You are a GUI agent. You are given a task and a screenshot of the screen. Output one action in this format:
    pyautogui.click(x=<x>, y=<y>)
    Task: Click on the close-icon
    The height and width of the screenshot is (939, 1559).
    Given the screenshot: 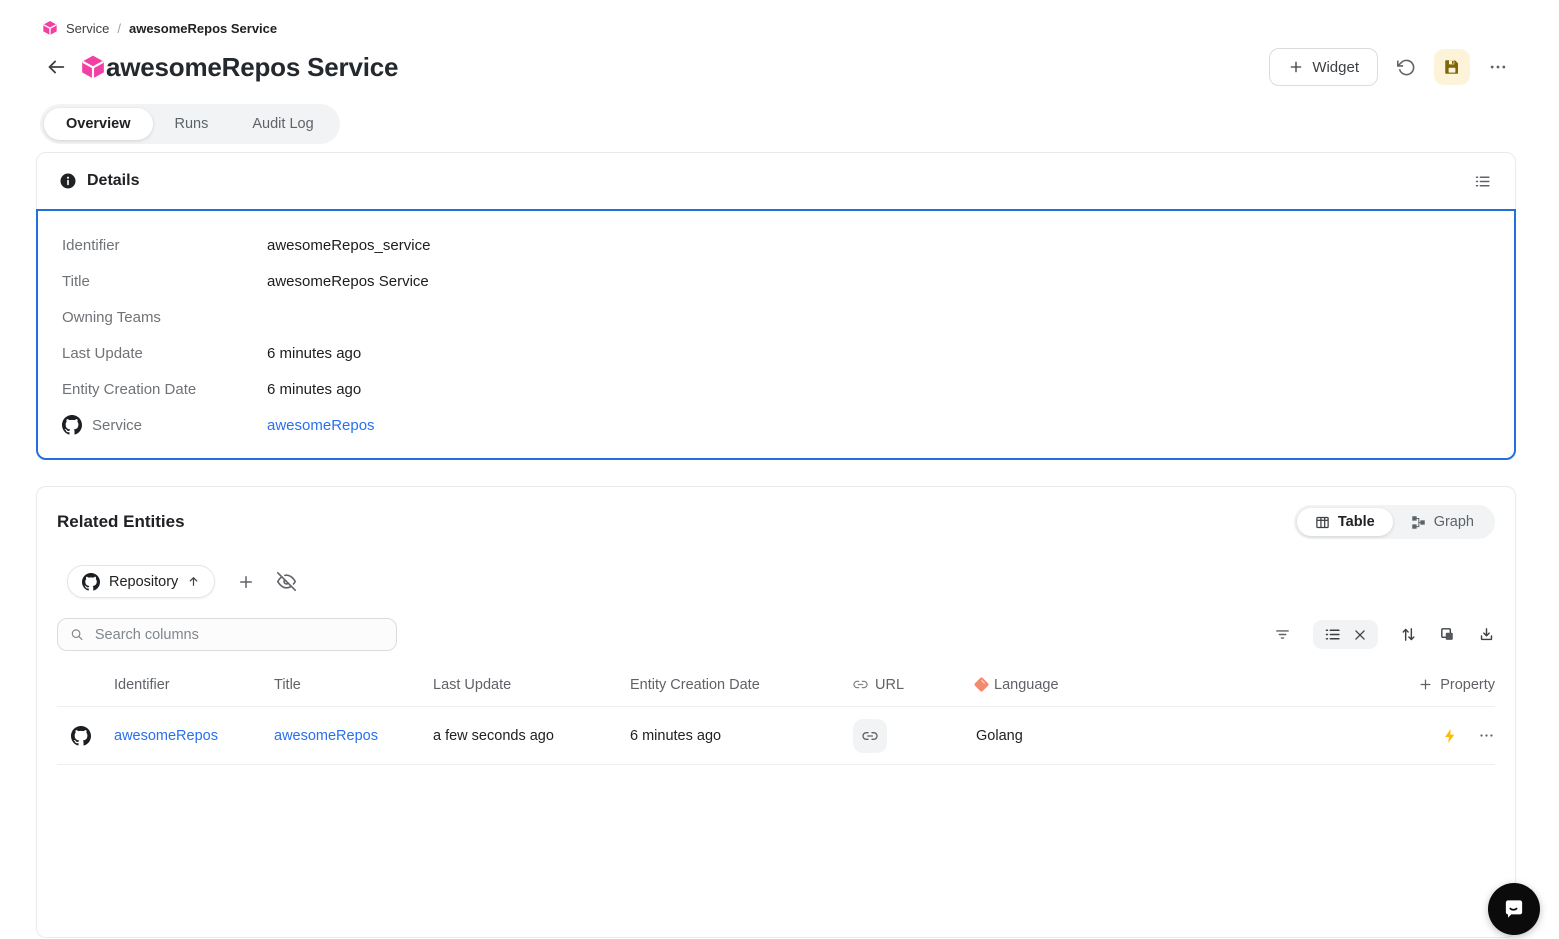 What is the action you would take?
    pyautogui.click(x=1360, y=634)
    